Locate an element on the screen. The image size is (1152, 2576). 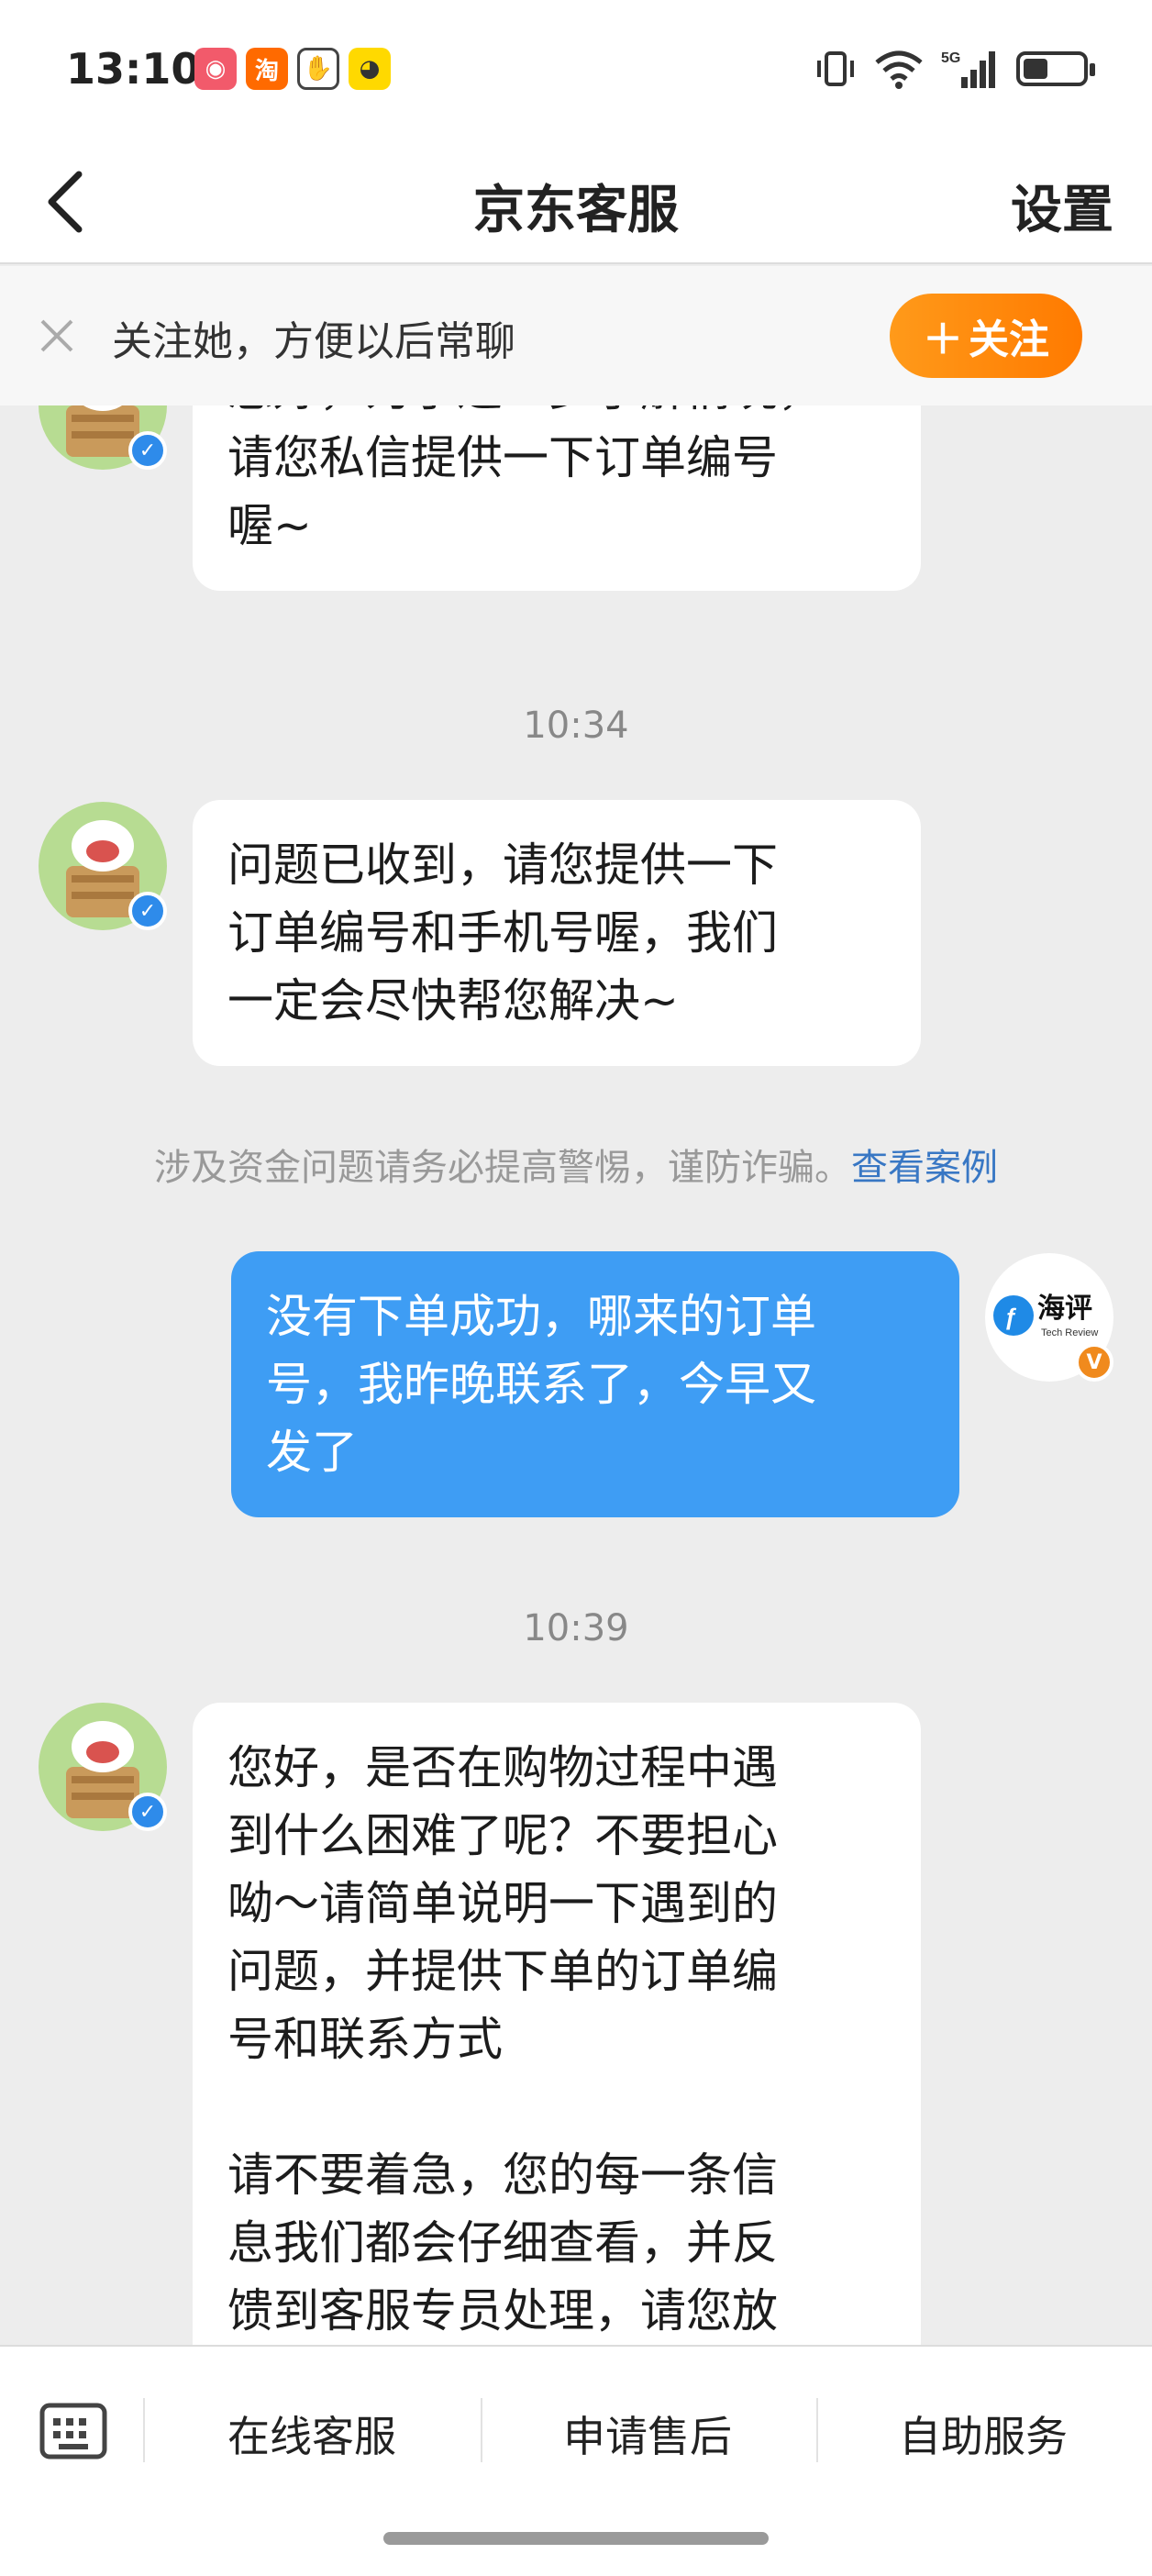
fraud-notice: 涉及资金问题请务必提高警惕，谨防诈骗。查看案例 is located at coordinates (576, 1164).